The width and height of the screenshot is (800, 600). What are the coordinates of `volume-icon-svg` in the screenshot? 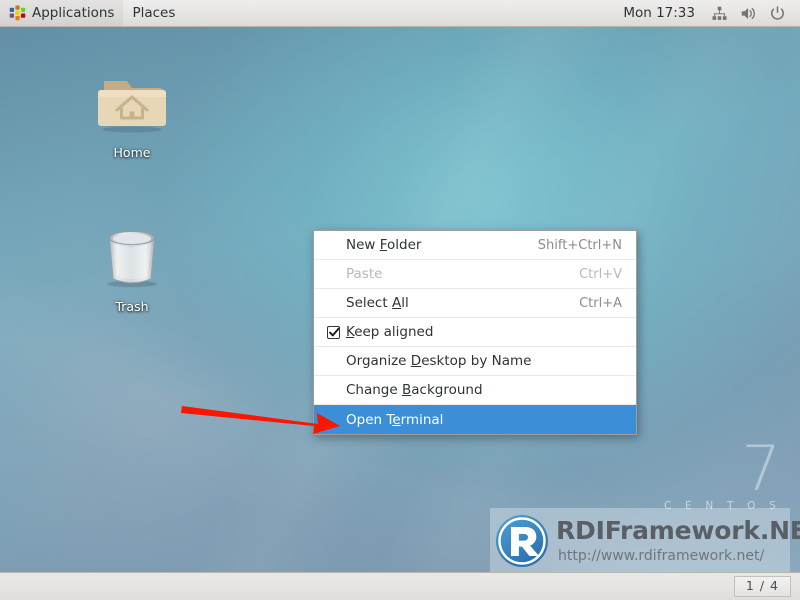 It's located at (748, 13).